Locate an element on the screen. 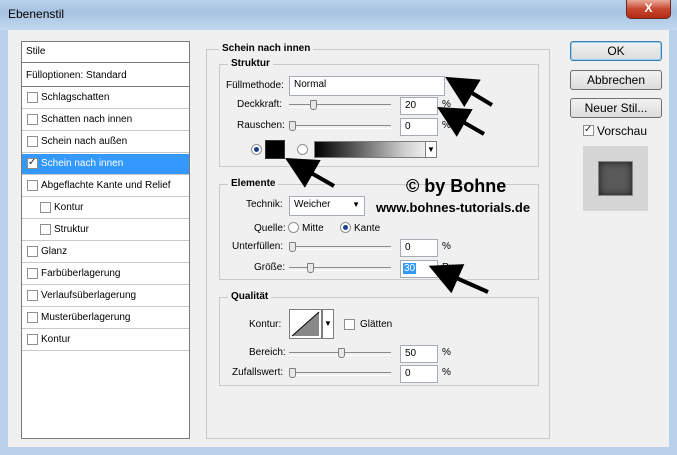 The image size is (677, 455). arrow-to-color-swatch is located at coordinates (310, 173).